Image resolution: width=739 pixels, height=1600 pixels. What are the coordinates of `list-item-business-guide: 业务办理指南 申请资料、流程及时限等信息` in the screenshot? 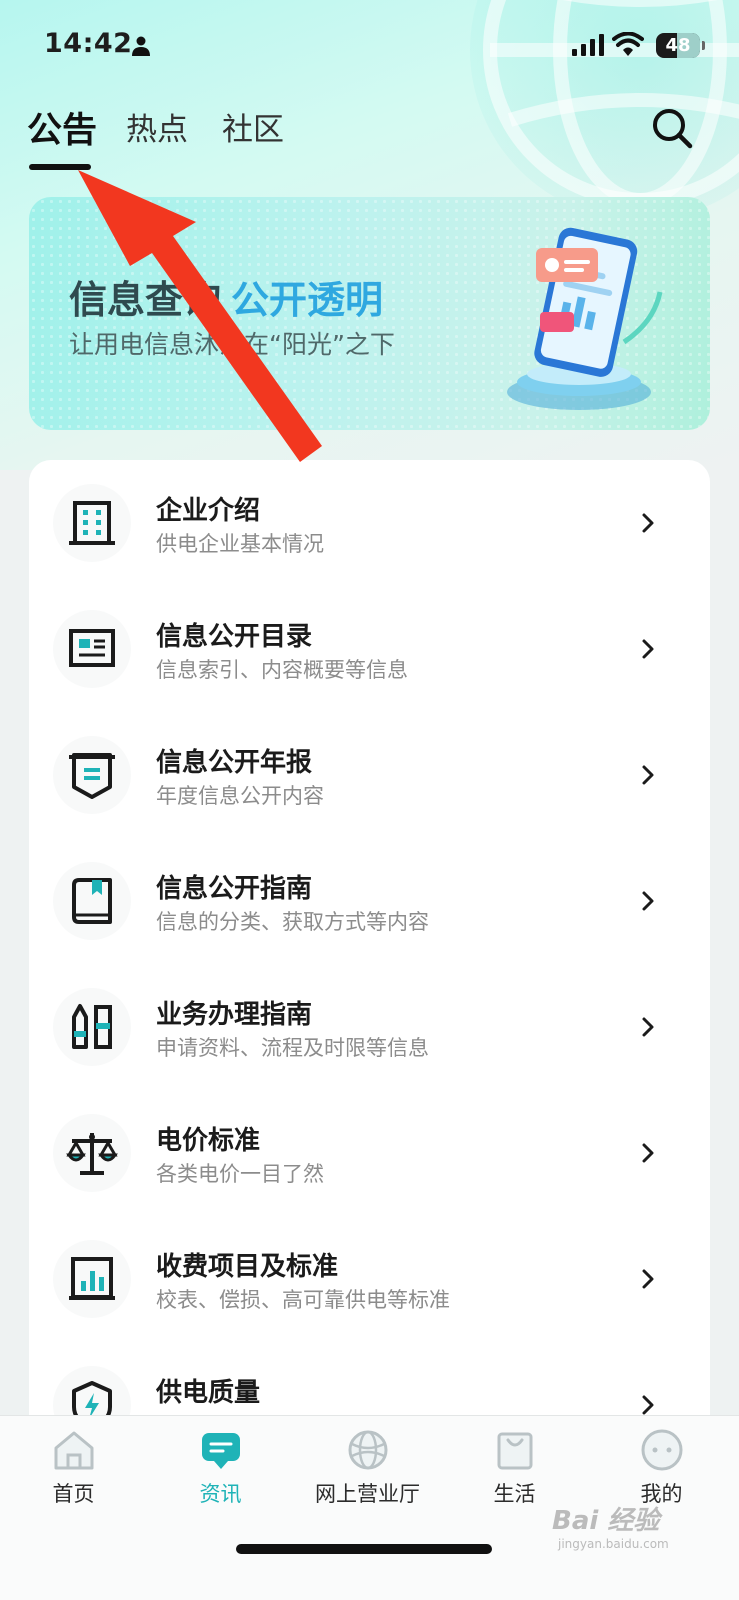 It's located at (369, 1027).